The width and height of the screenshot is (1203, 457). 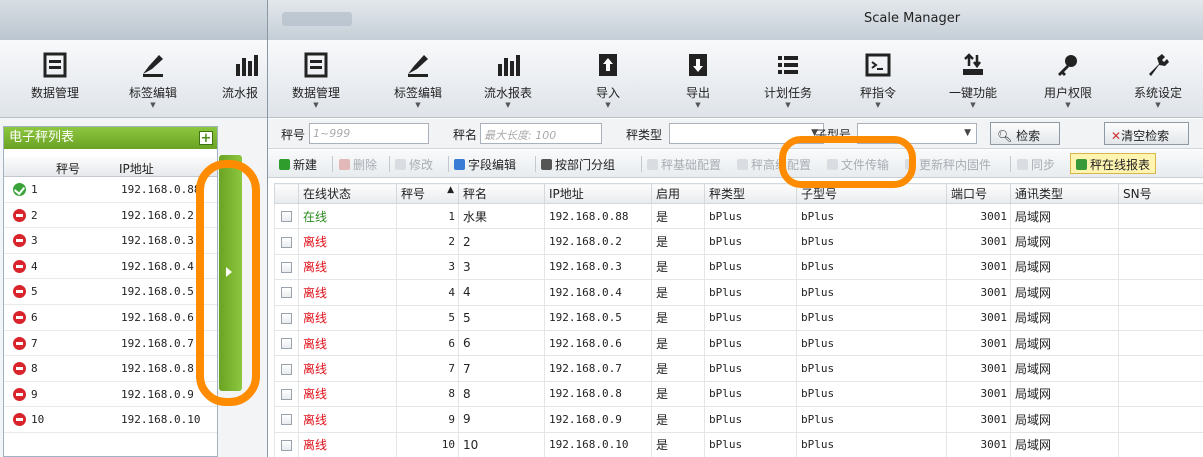 I want to click on update-firmware-button: 更新秤内固件, so click(x=948, y=164).